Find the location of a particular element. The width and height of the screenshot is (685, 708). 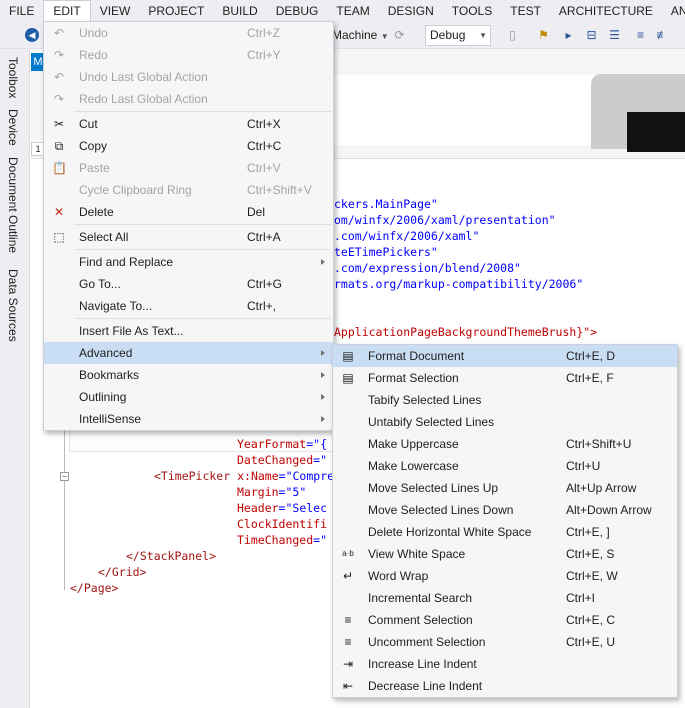

menu-item-select-all: ⬚ Select All Ctrl+A is located at coordinates (188, 237).